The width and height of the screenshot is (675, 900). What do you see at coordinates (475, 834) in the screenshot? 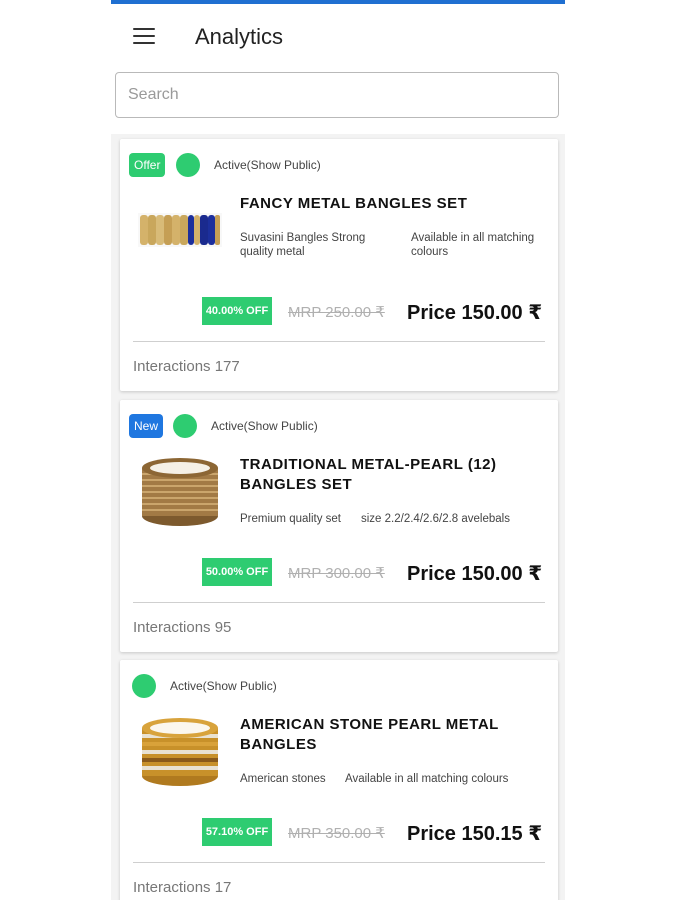
I see `sale-price: Price 150.15 ₹` at bounding box center [475, 834].